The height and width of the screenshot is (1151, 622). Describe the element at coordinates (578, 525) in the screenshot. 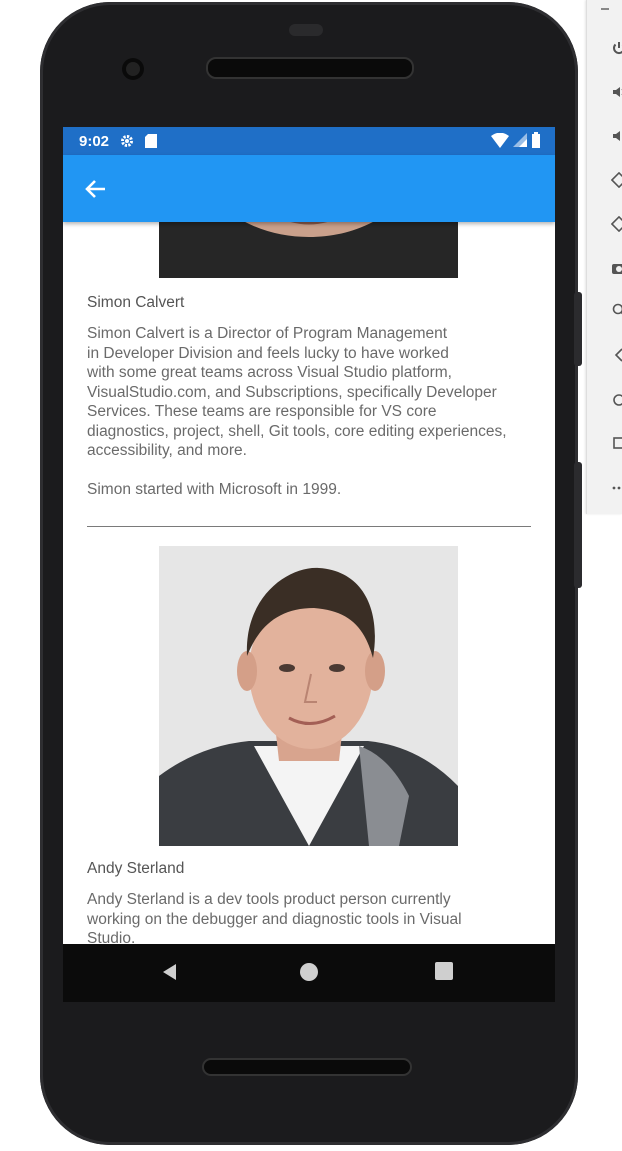

I see `power-side-button` at that location.